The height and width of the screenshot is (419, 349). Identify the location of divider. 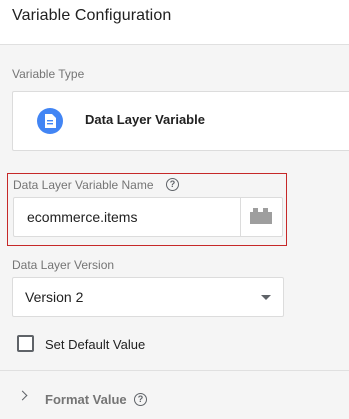
(174, 370).